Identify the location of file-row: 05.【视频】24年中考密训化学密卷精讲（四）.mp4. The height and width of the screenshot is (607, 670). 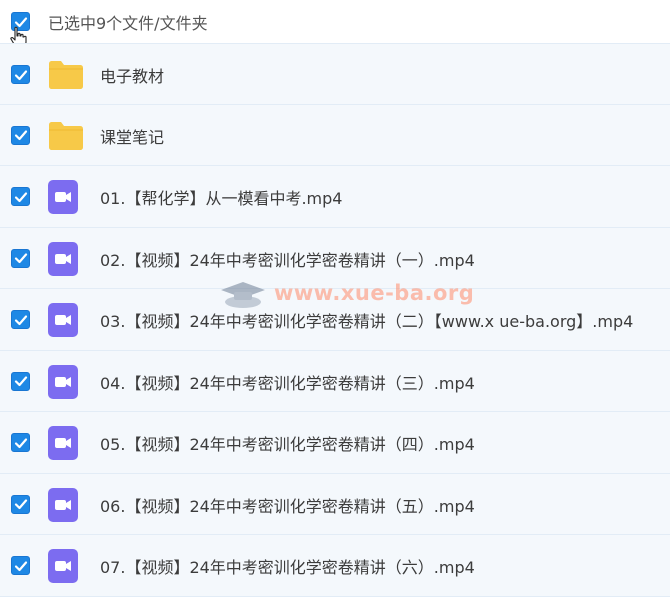
(335, 443).